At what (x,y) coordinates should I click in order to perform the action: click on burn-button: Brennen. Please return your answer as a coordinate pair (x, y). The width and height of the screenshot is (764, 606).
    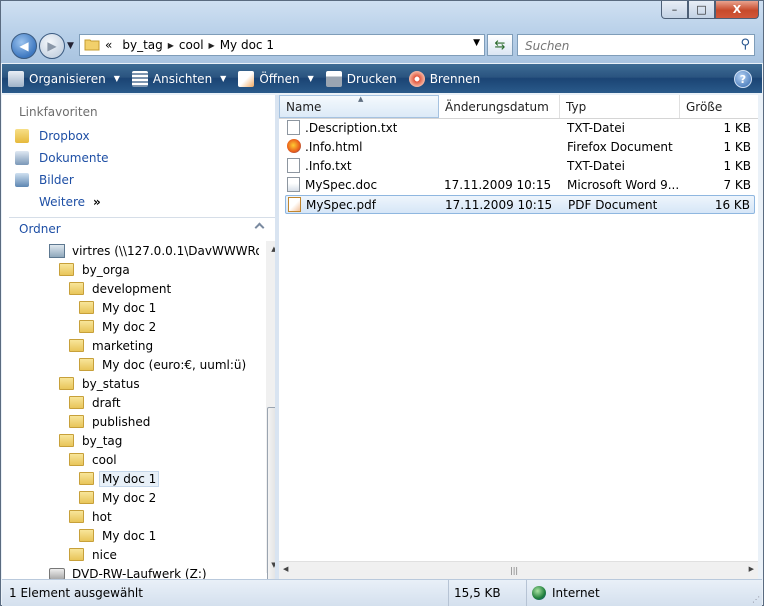
    Looking at the image, I should click on (444, 78).